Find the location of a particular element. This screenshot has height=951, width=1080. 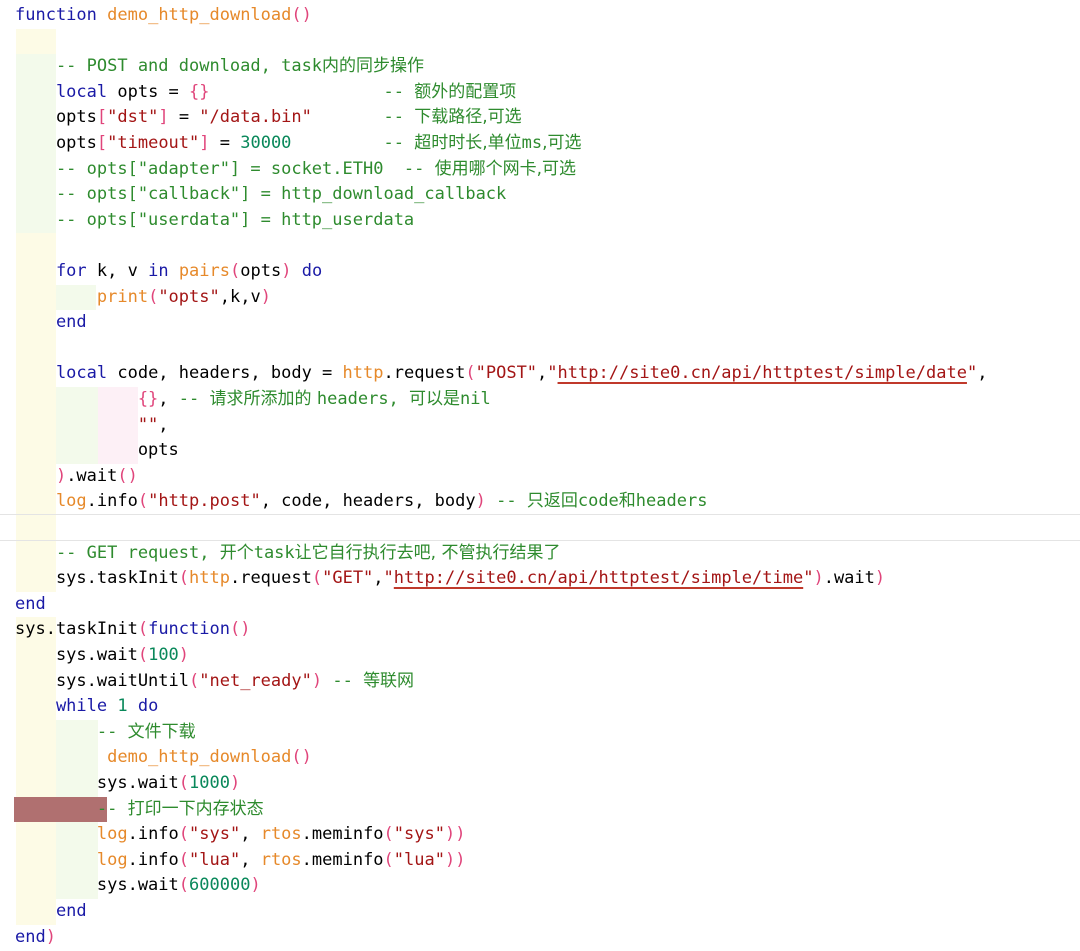

code-line: "", is located at coordinates (540, 425).